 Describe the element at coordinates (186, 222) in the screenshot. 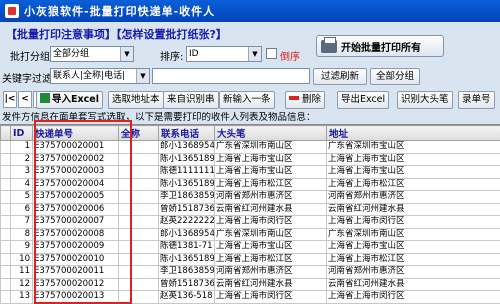

I see `phone-cell: 赵英2222222` at that location.